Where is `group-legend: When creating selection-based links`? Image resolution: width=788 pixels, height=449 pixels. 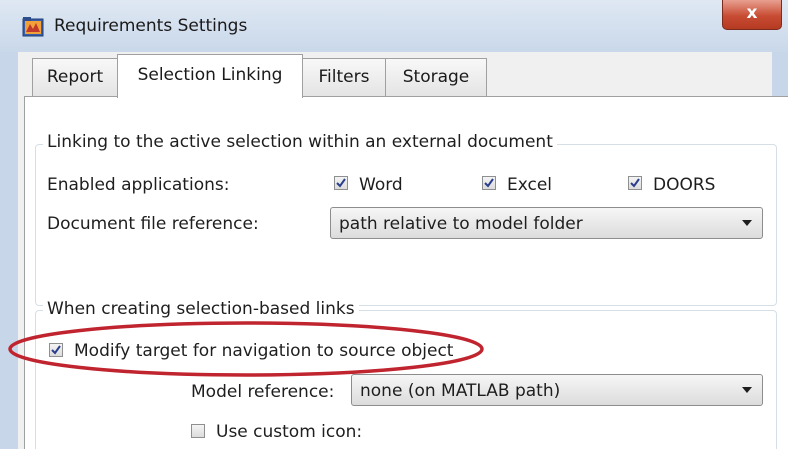
group-legend: When creating selection-based links is located at coordinates (201, 309).